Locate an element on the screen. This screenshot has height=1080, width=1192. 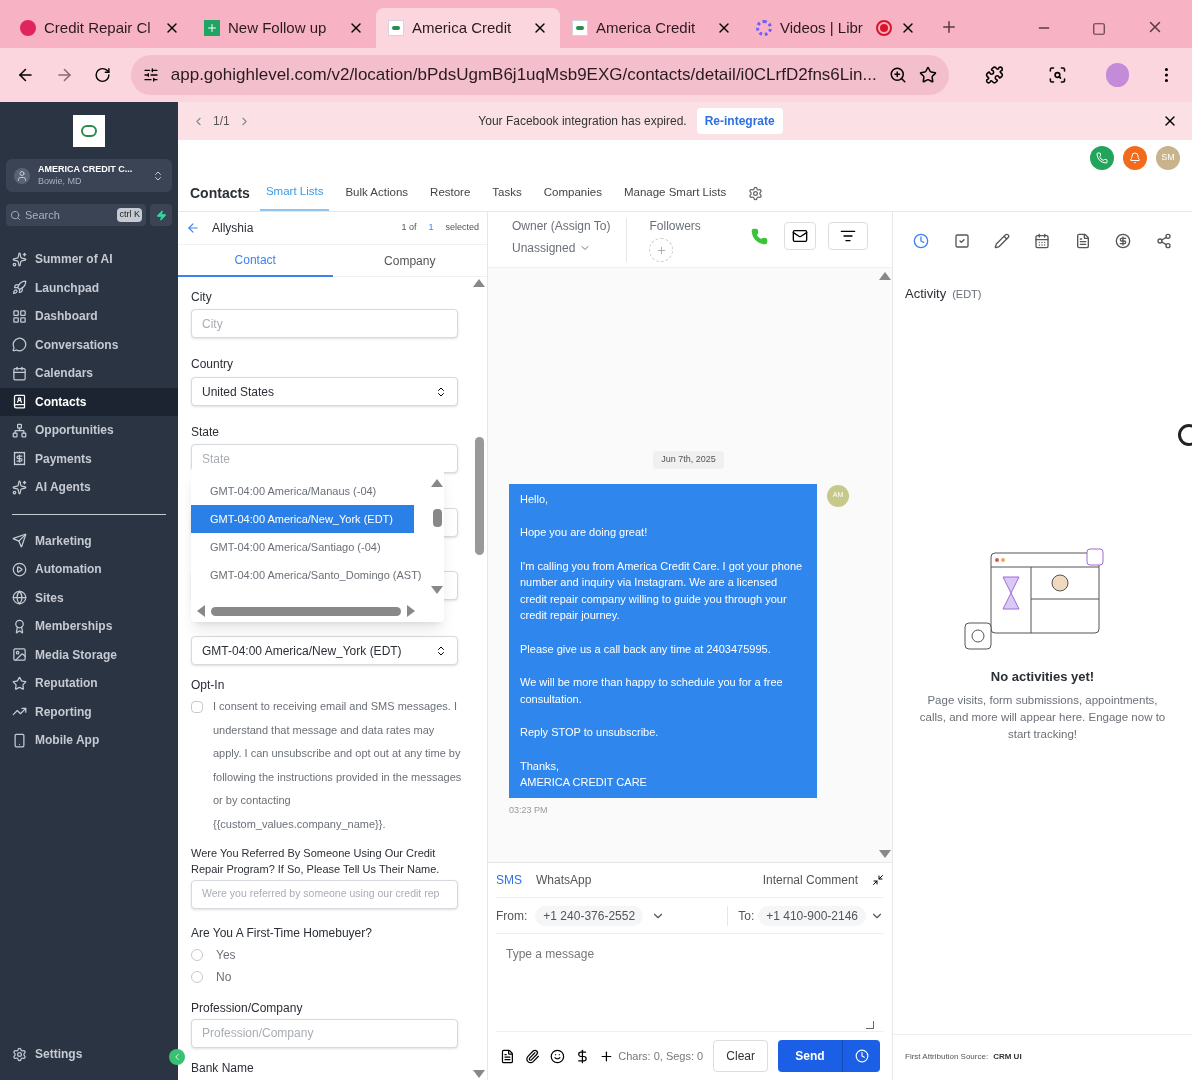
timezone-option: GMT-04:00 America/Manaus (-04) is located at coordinates (310, 491).